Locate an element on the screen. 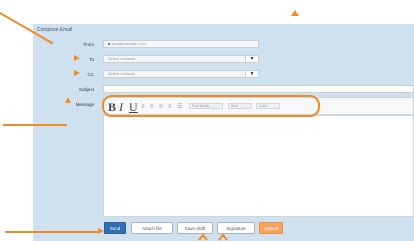 Image resolution: width=414 pixels, height=241 pixels. from-label: From is located at coordinates (89, 44).